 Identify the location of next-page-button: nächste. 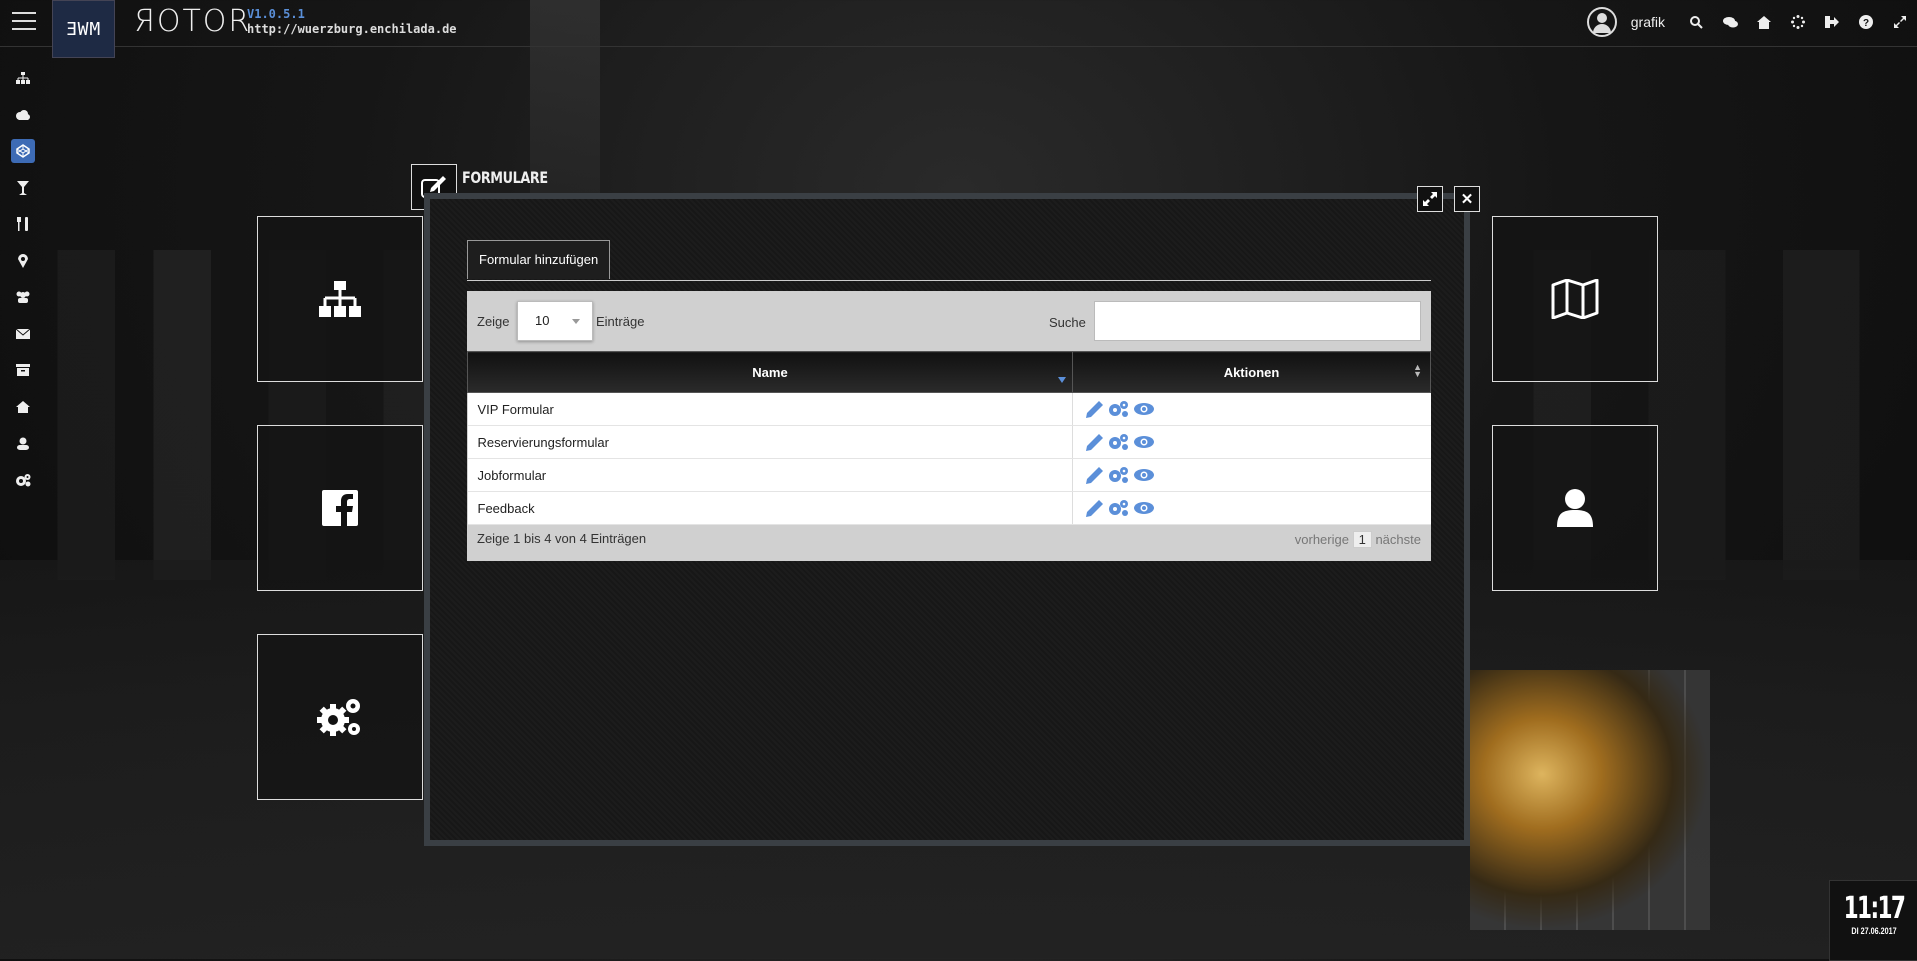
(1398, 539).